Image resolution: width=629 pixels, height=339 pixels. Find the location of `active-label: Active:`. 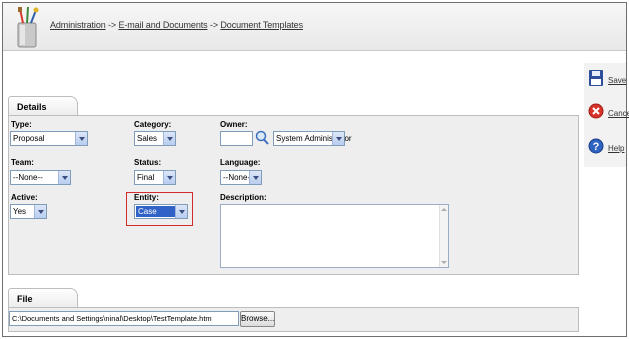

active-label: Active: is located at coordinates (24, 197).